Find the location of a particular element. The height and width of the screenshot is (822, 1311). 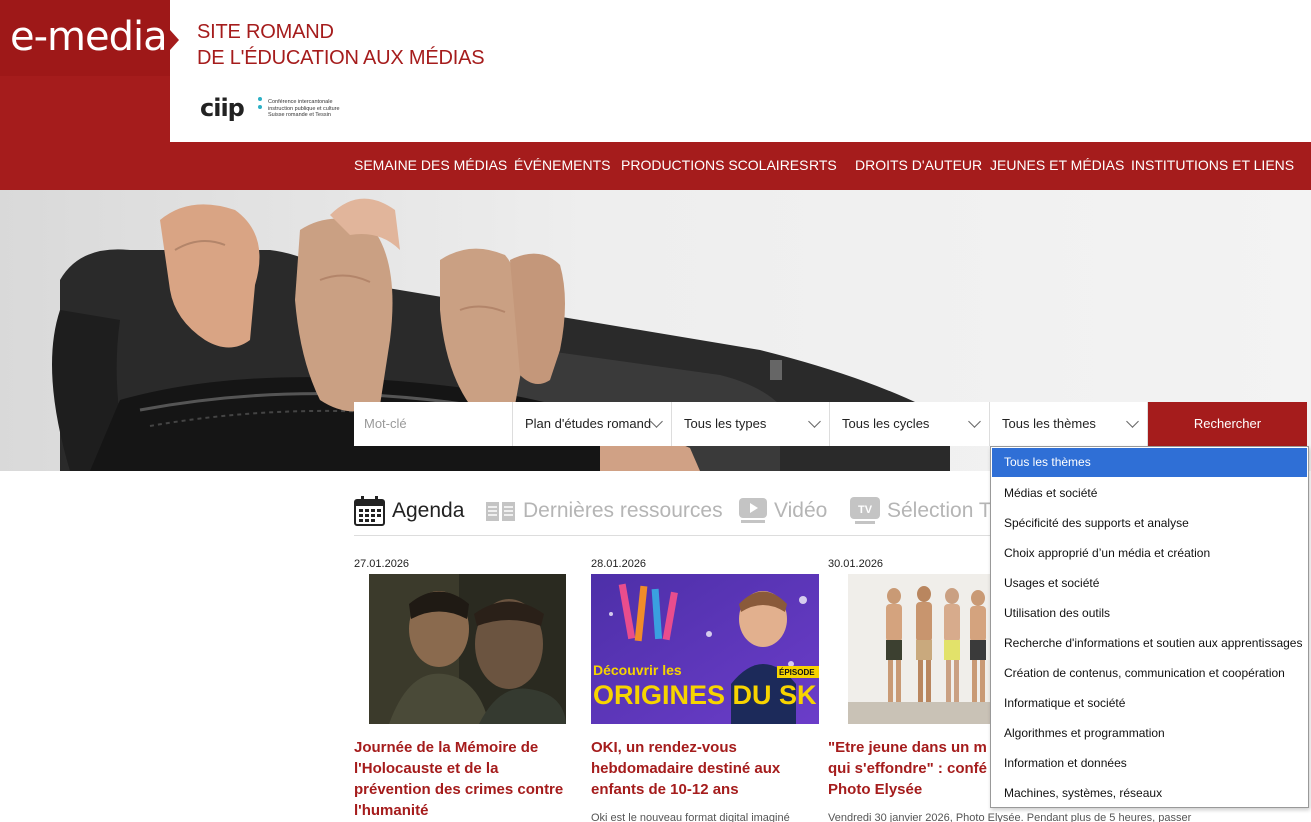

tabs-divider is located at coordinates (672, 535).